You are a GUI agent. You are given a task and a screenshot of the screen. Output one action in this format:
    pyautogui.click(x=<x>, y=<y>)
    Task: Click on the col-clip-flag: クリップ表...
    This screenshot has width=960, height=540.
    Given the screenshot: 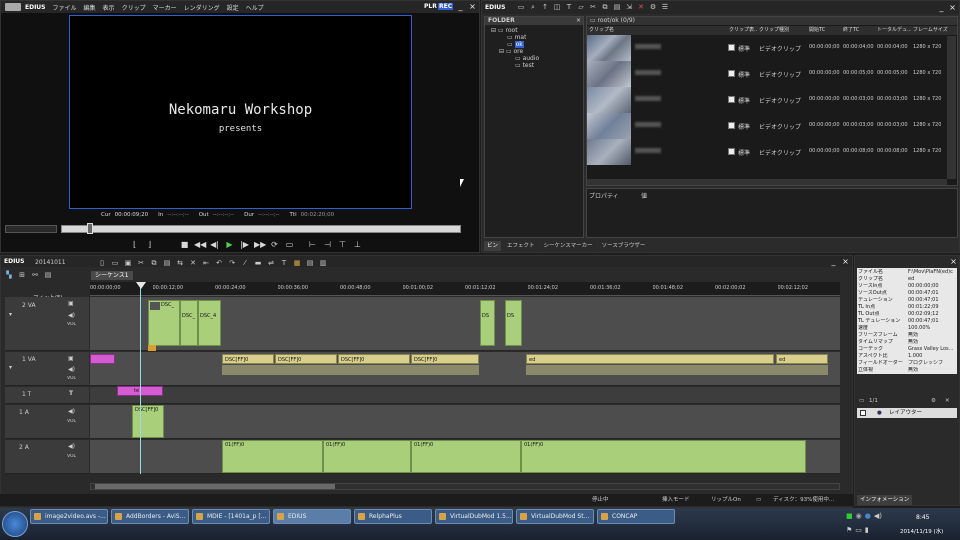 What is the action you would take?
    pyautogui.click(x=743, y=30)
    